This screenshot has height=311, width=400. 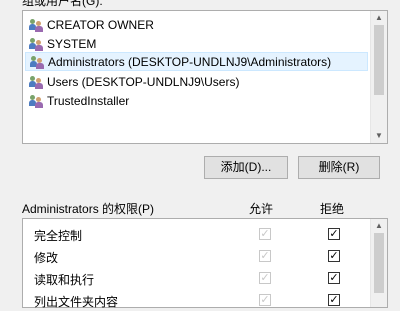 What do you see at coordinates (196, 300) in the screenshot?
I see `permission-row-list-folder: 列出文件夹内容 ✓ ✓` at bounding box center [196, 300].